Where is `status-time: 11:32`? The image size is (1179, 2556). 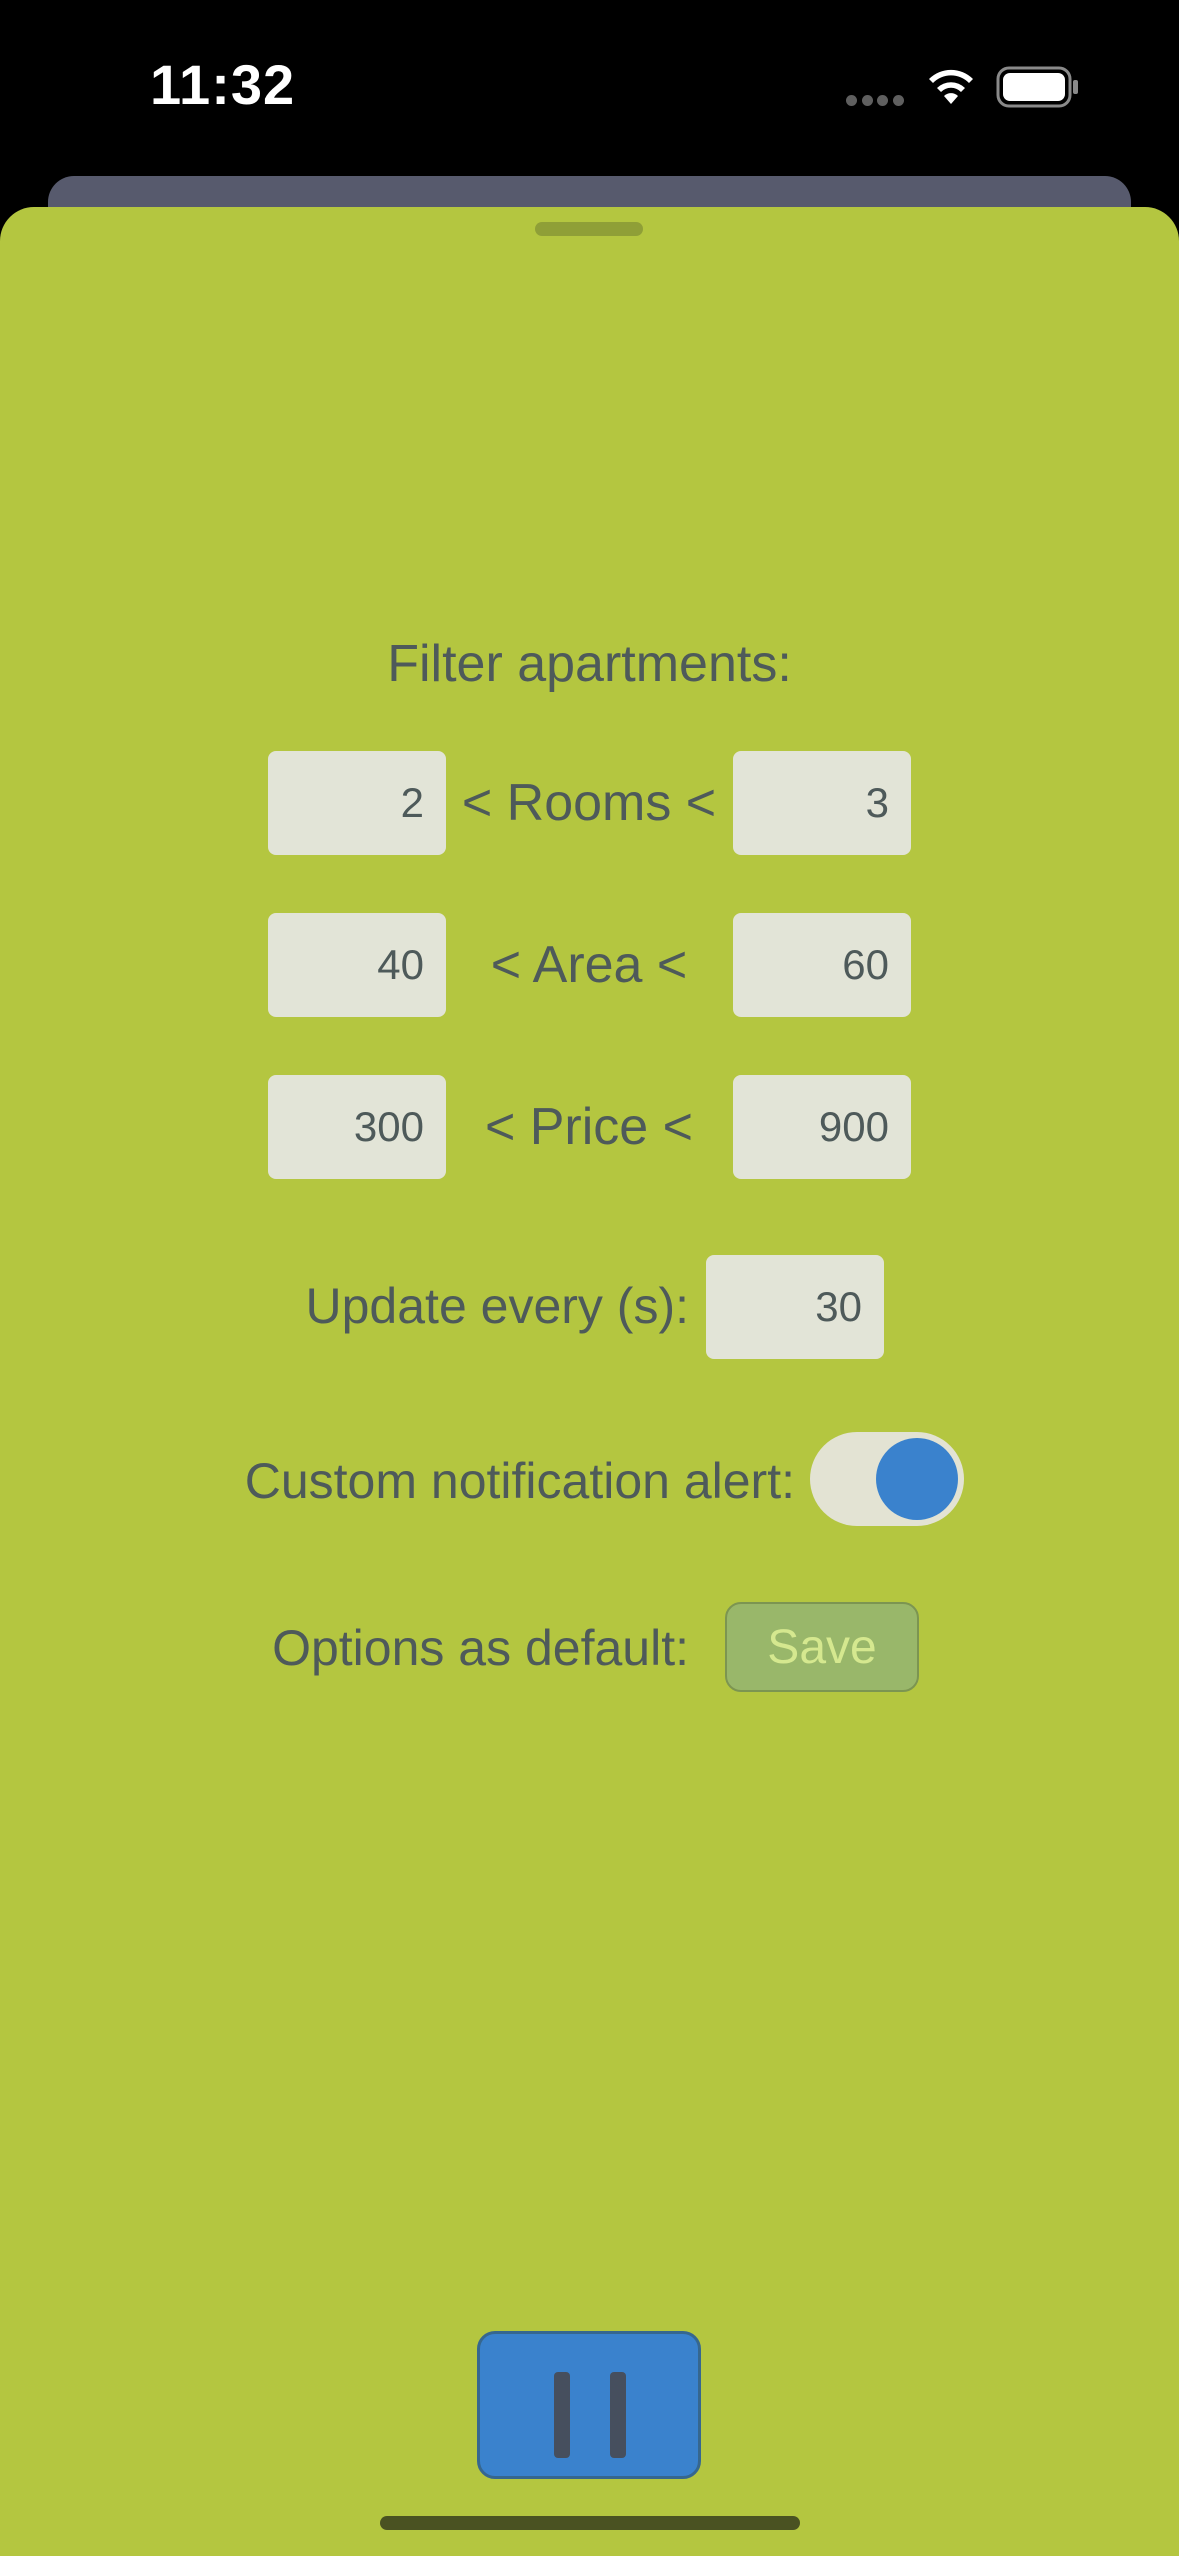
status-time: 11:32 is located at coordinates (223, 84).